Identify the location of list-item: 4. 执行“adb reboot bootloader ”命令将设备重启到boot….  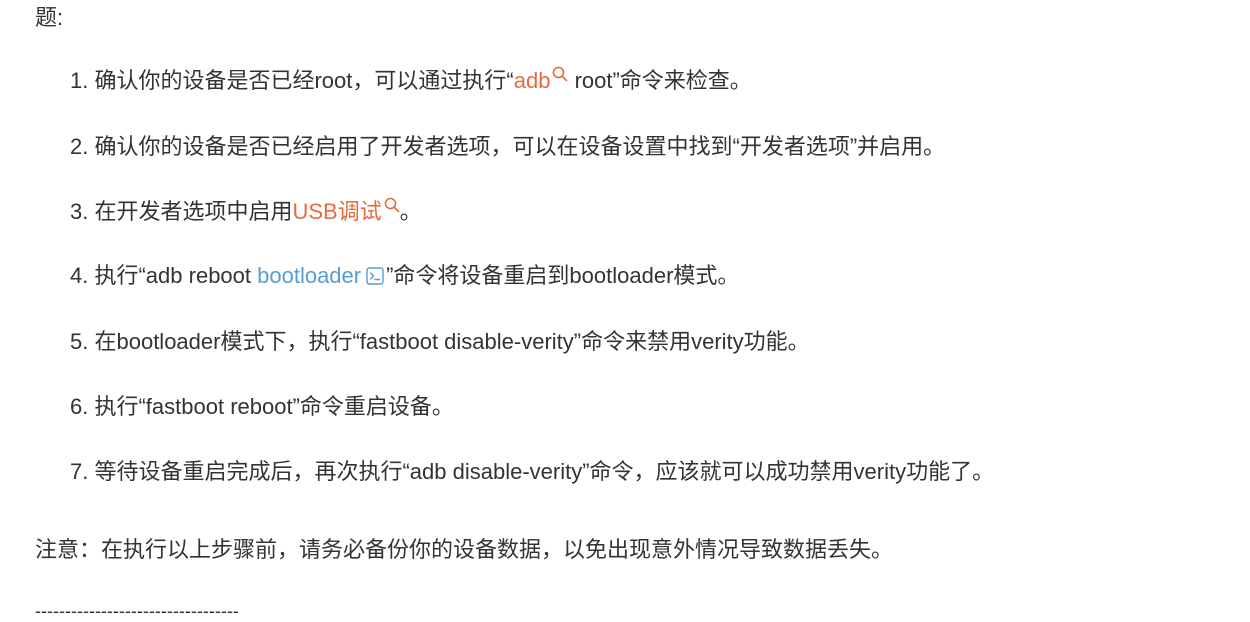
(404, 276).